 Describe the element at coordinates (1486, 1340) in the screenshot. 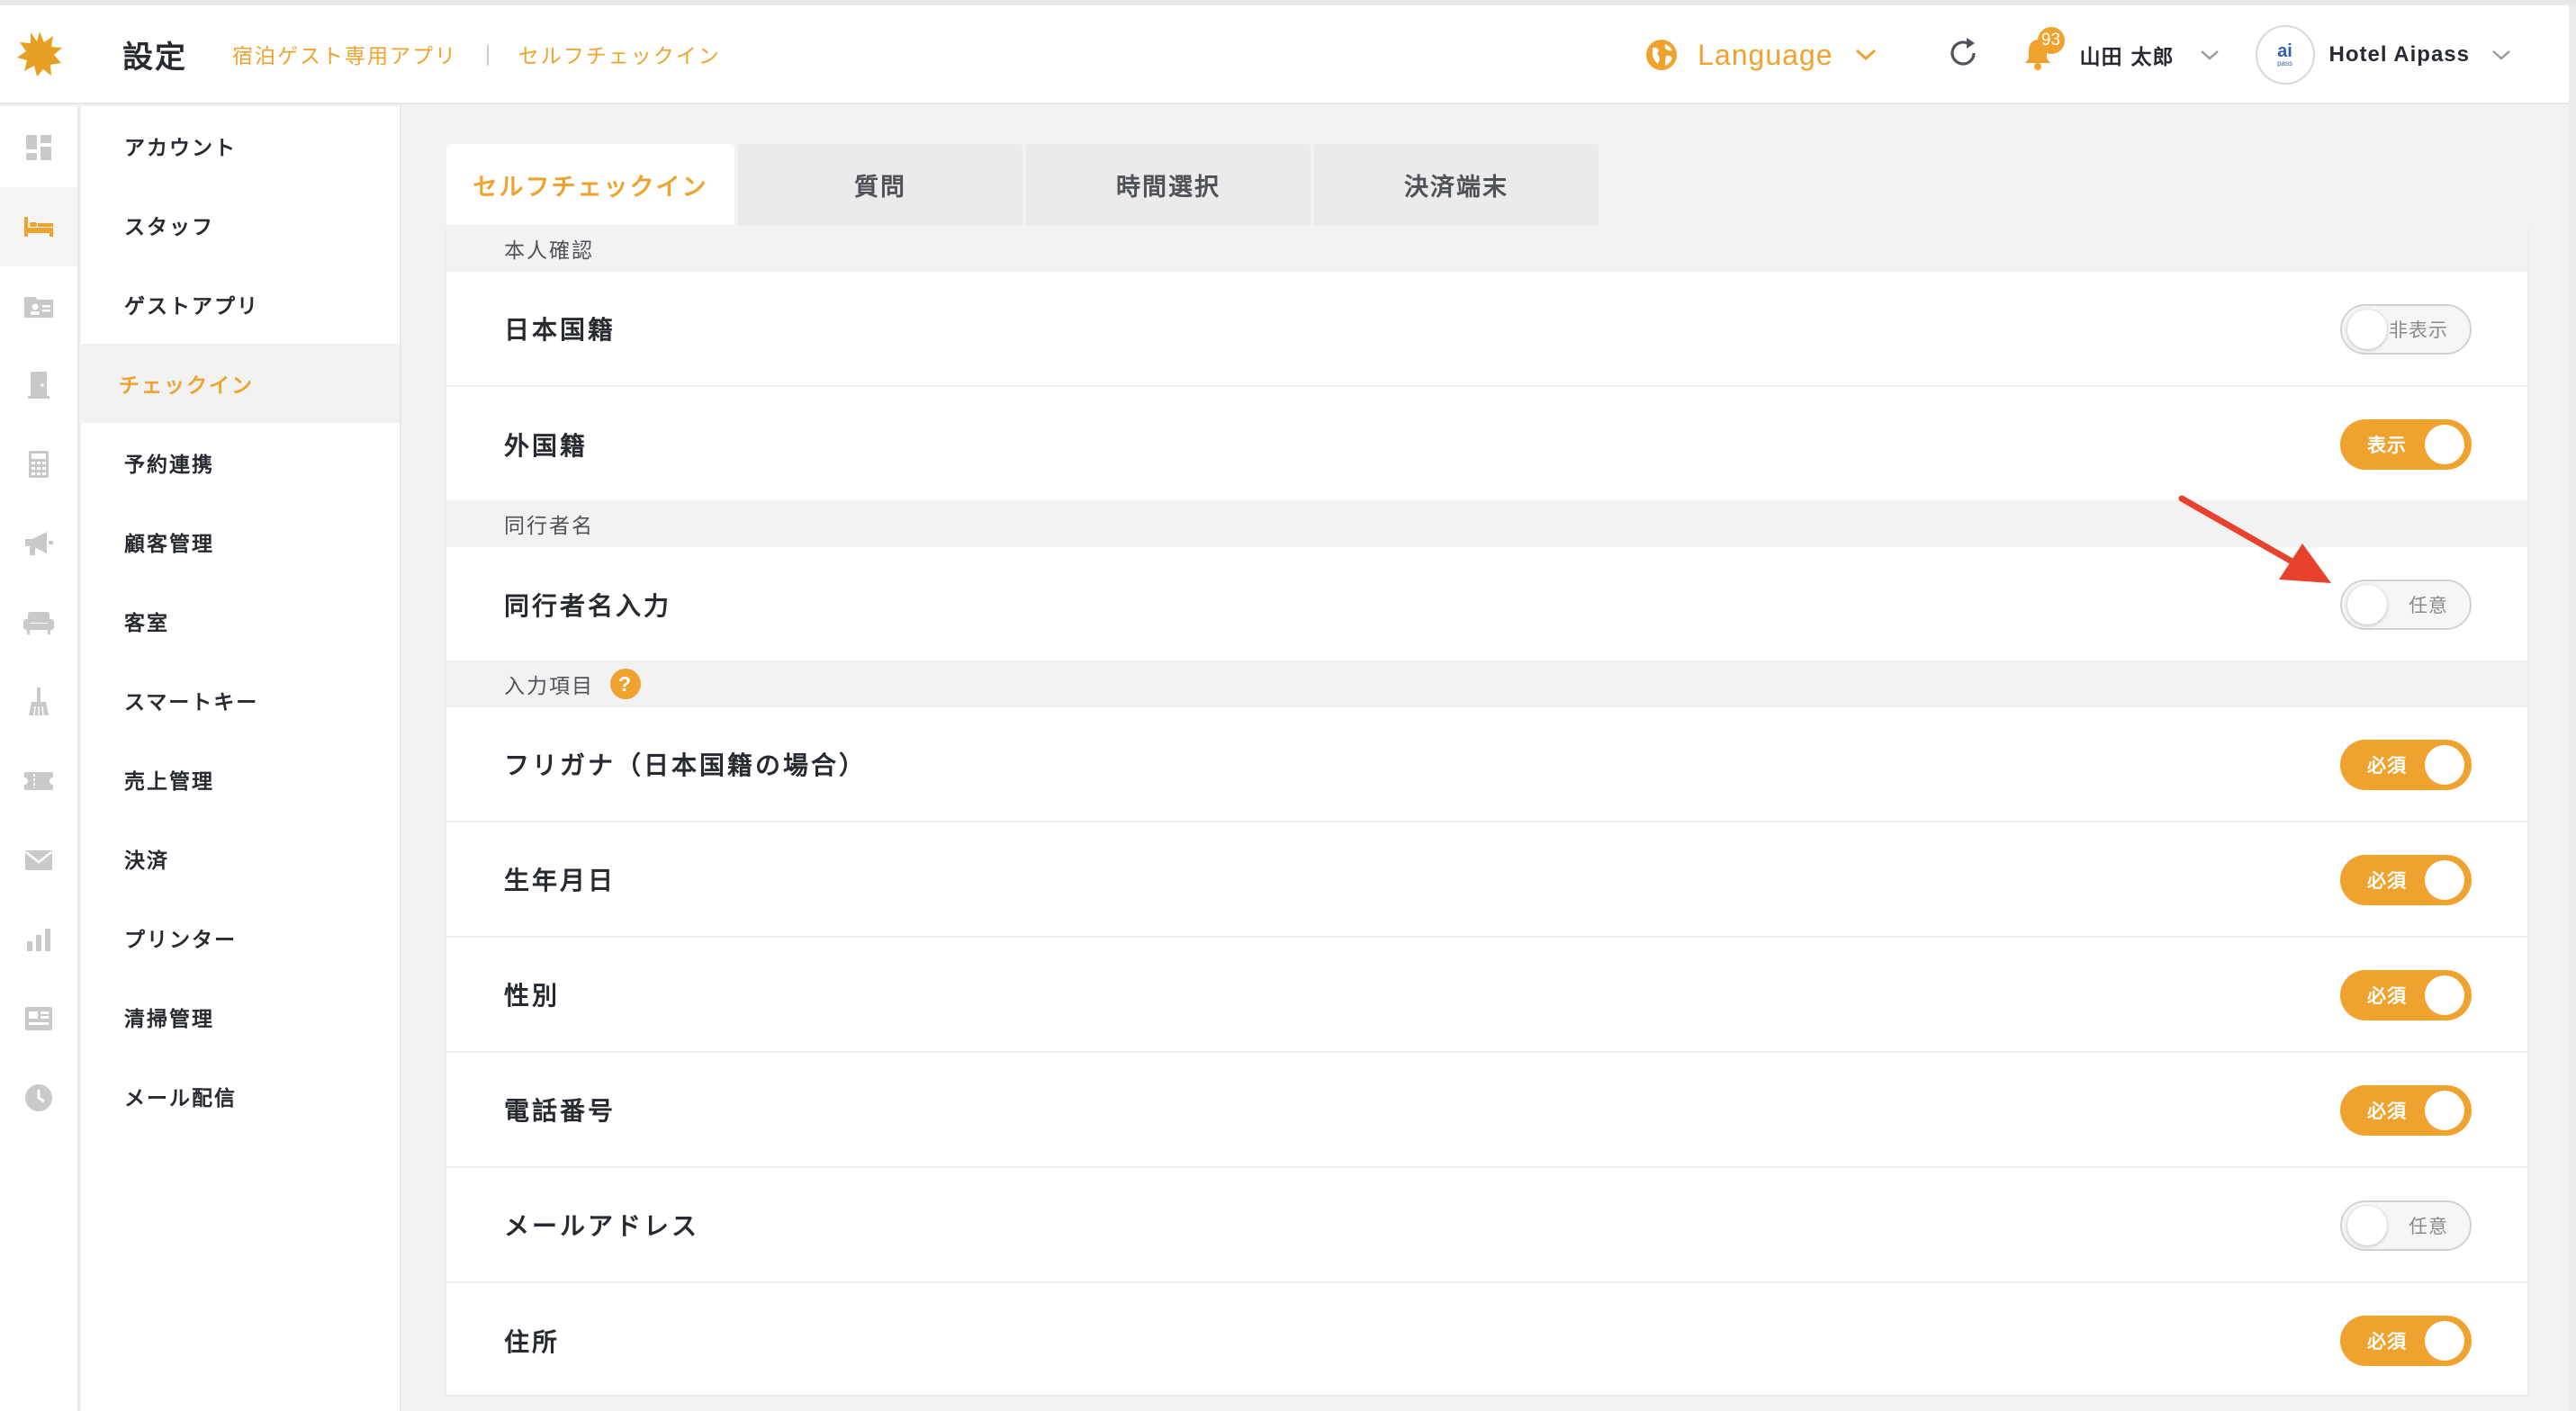

I see `setting-row-address: 住所 必須` at that location.